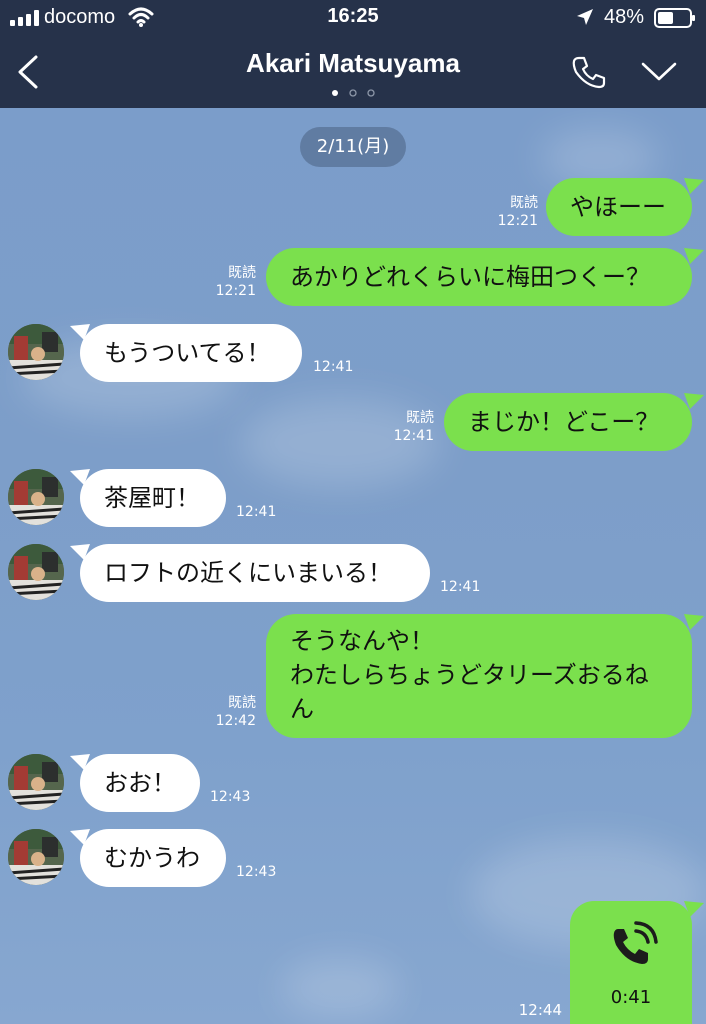  I want to click on menu-chevron-down-icon, so click(659, 72).